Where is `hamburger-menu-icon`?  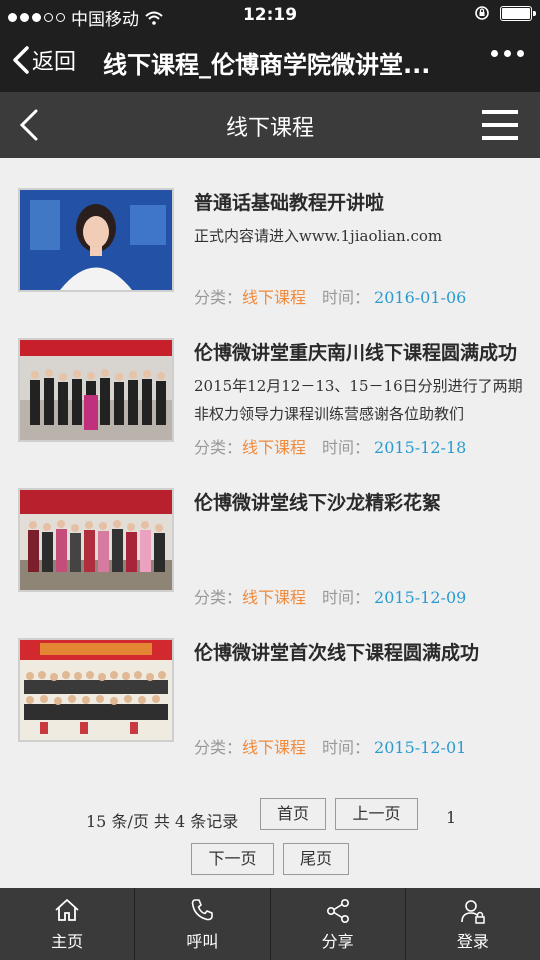
hamburger-menu-icon is located at coordinates (500, 125).